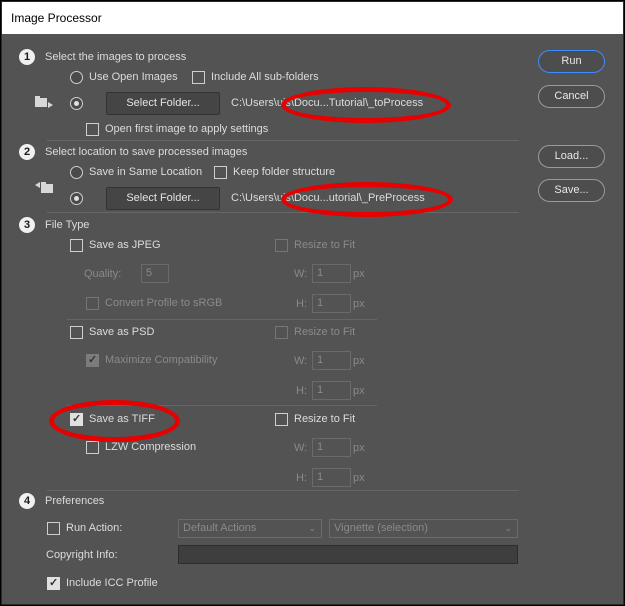 The image size is (625, 606). What do you see at coordinates (82, 555) in the screenshot?
I see `copyright-label: Copyright Info:` at bounding box center [82, 555].